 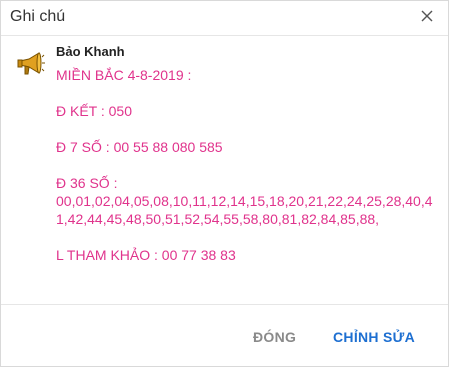 I want to click on note-line: Đ 7 SỐ : 00 55 88 080 585, so click(x=139, y=147).